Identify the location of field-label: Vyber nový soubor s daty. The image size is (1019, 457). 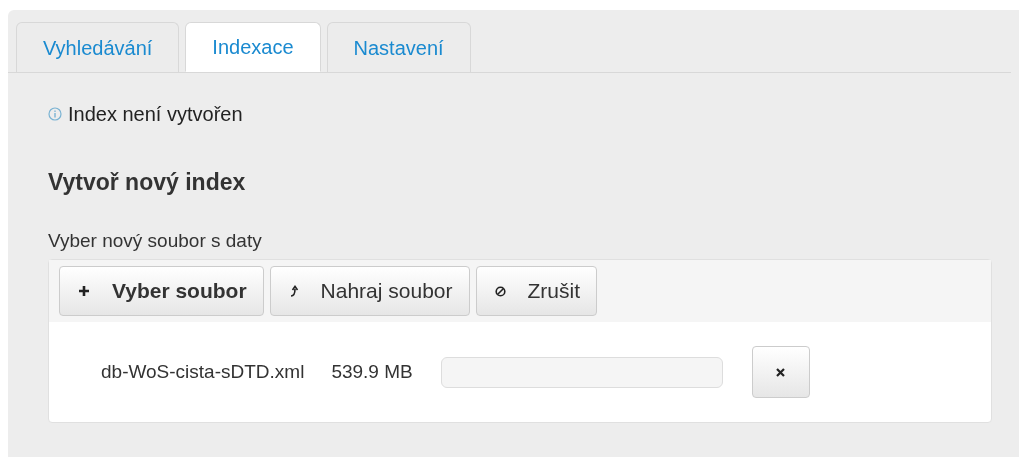
(155, 240).